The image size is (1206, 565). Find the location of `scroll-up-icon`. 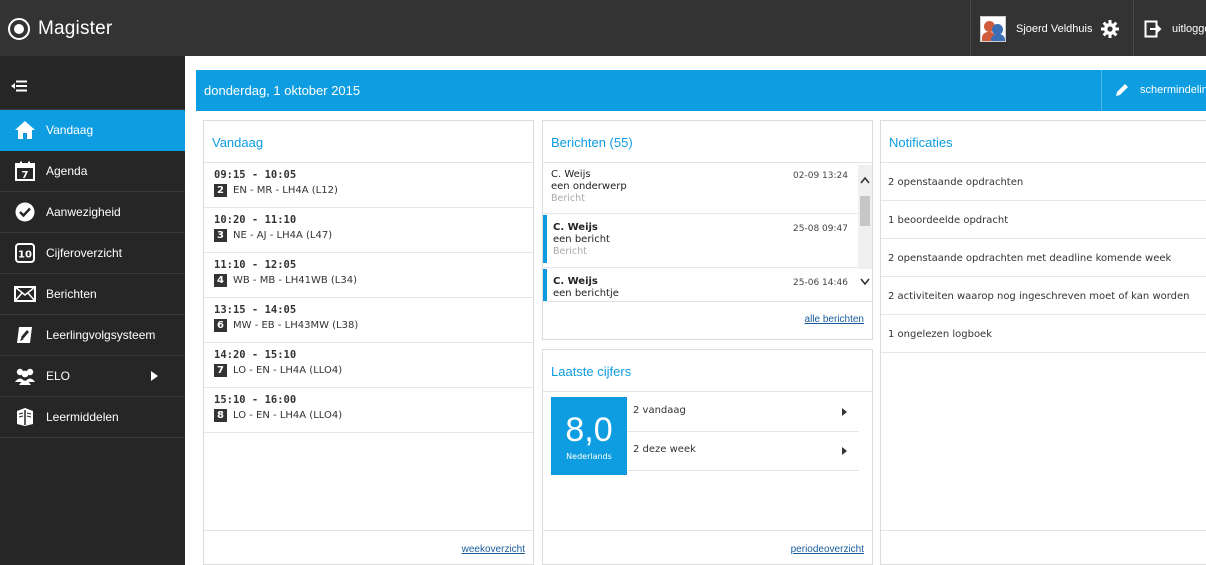

scroll-up-icon is located at coordinates (865, 180).